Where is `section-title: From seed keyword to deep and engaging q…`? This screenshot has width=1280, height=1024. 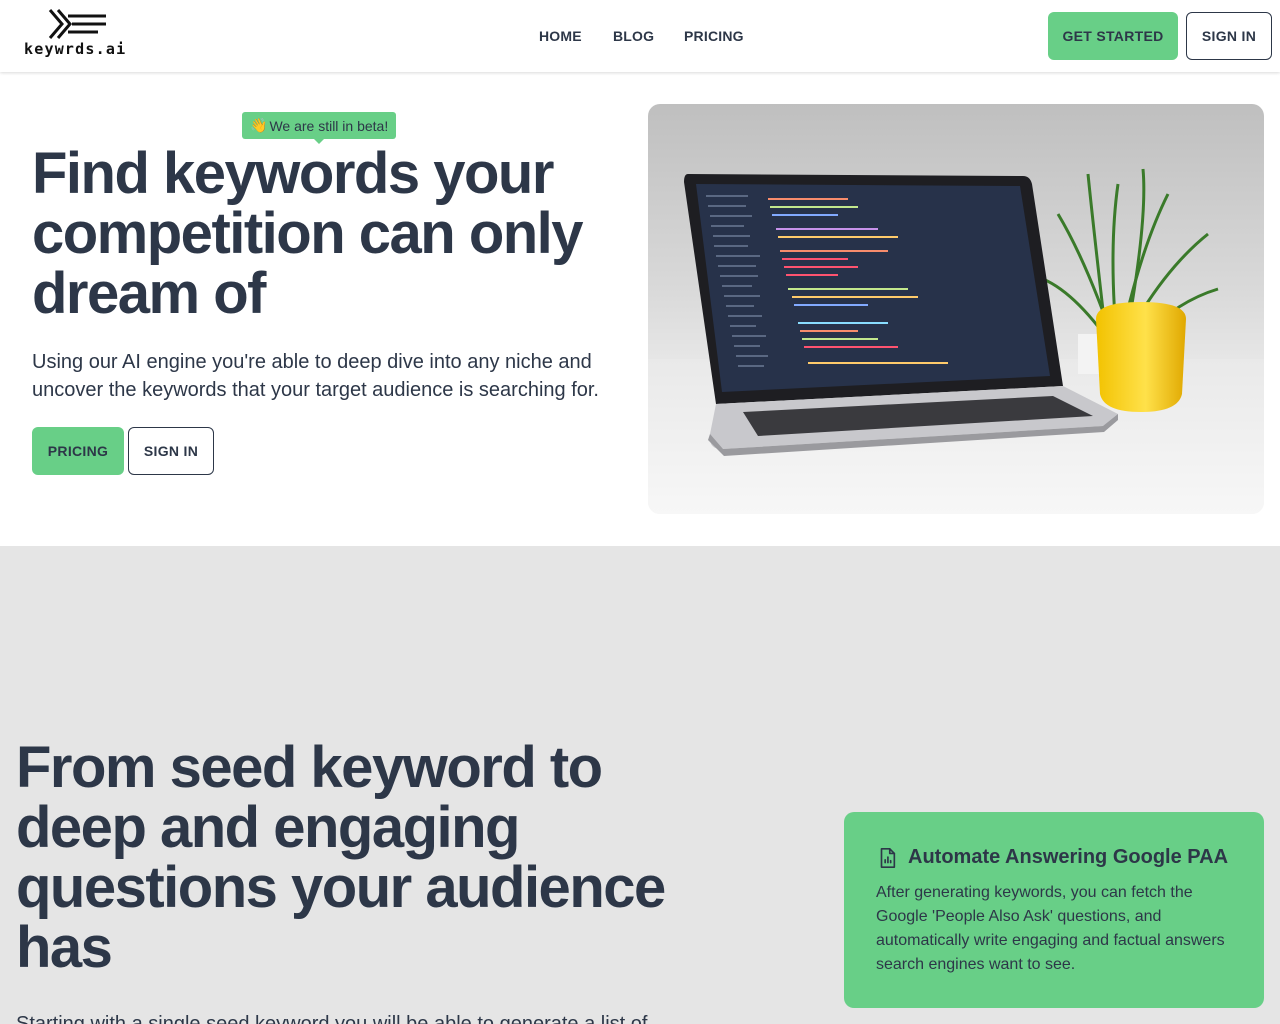 section-title: From seed keyword to deep and engaging q… is located at coordinates (341, 857).